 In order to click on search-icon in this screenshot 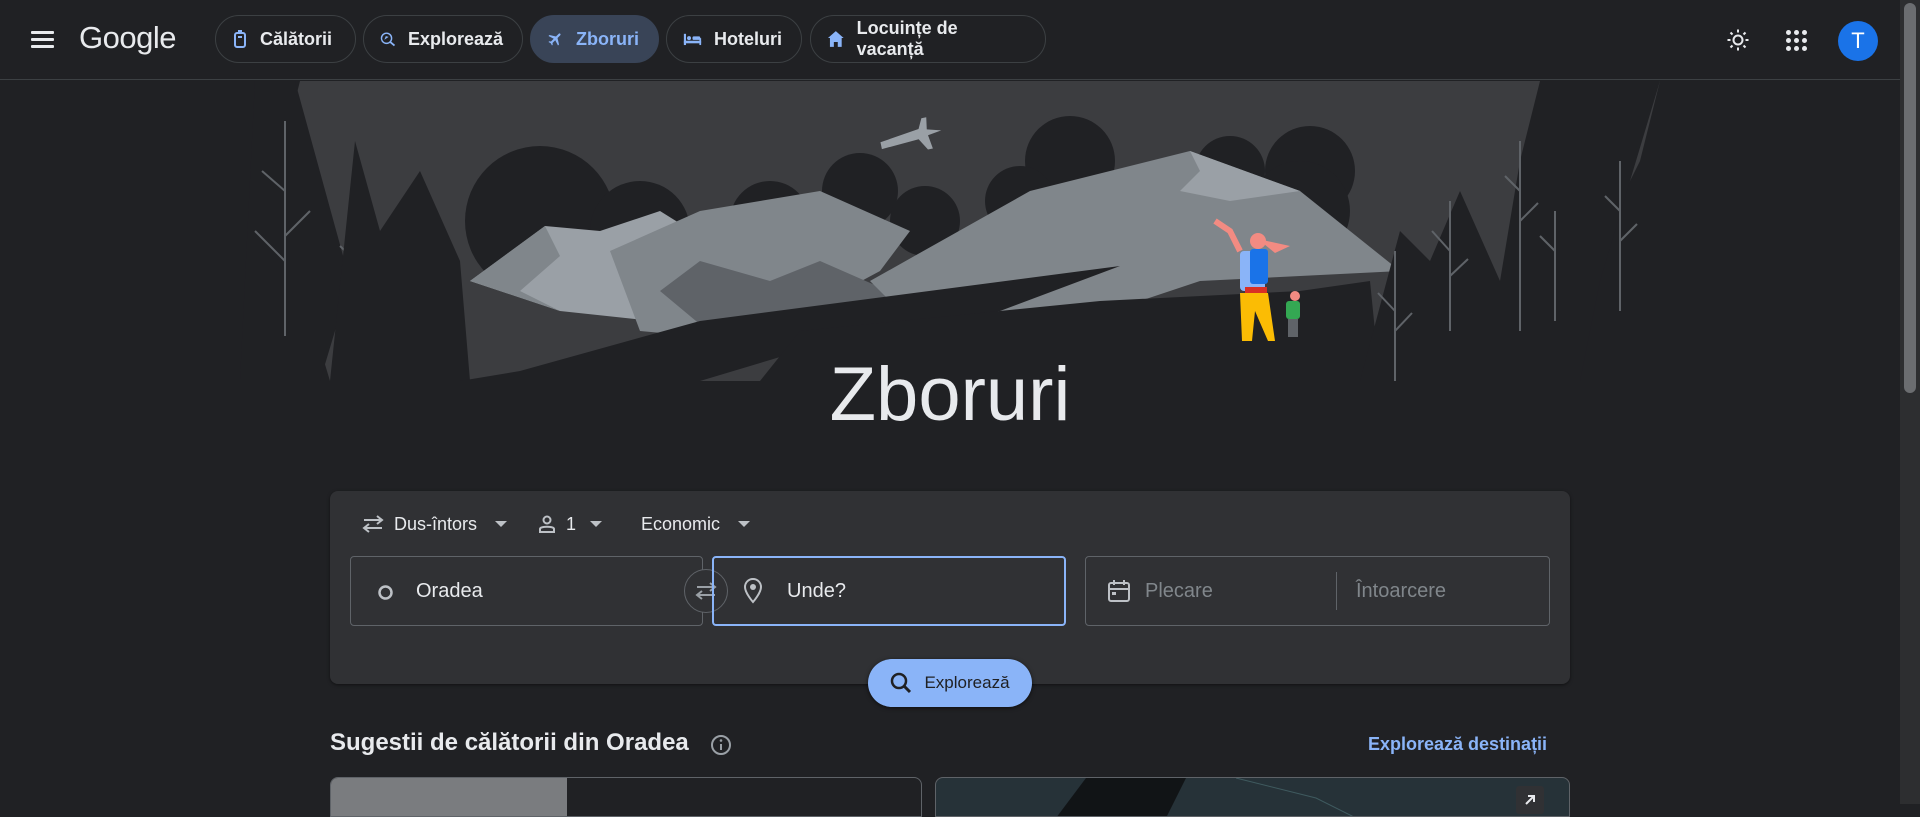, I will do `click(901, 683)`.